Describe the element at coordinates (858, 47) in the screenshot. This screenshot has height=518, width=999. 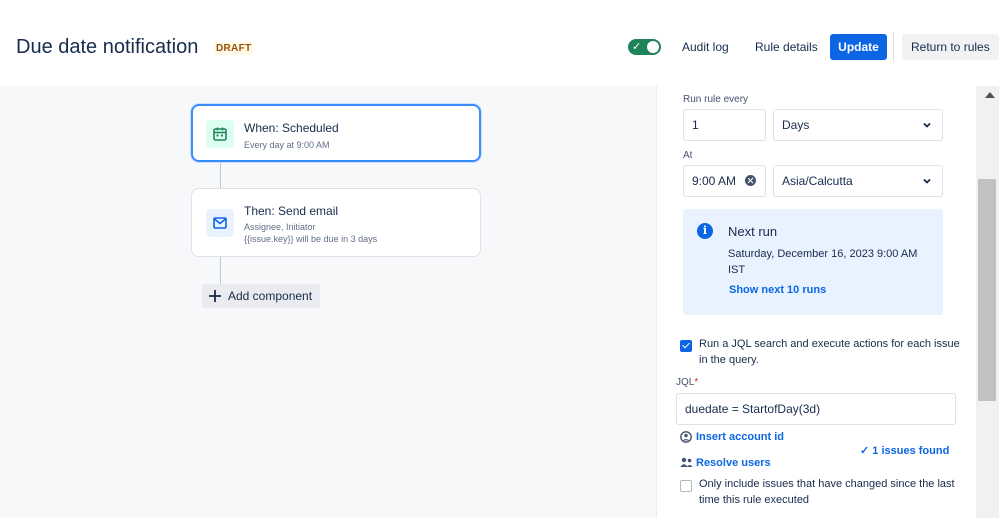
I see `update-button: Update` at that location.